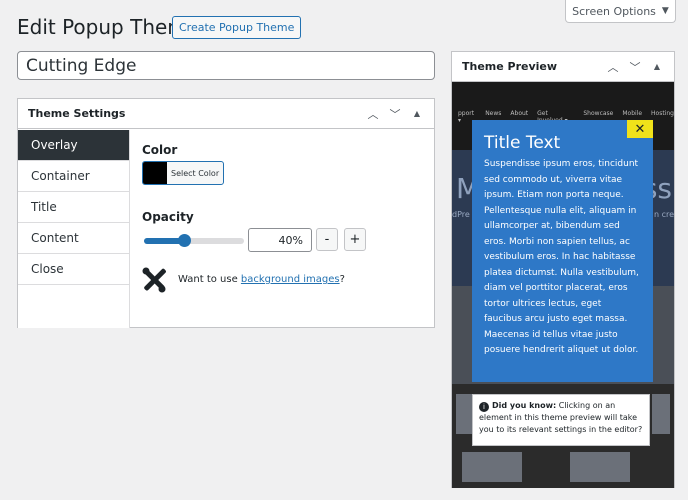  Describe the element at coordinates (226, 114) in the screenshot. I see `theme-settings-header: Theme Settings ︿ ﹀ ▲` at that location.